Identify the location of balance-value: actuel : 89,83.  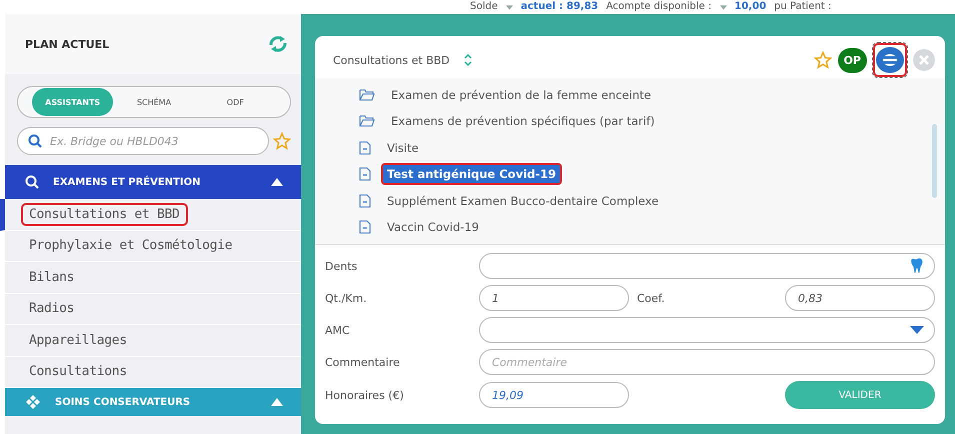
(559, 7).